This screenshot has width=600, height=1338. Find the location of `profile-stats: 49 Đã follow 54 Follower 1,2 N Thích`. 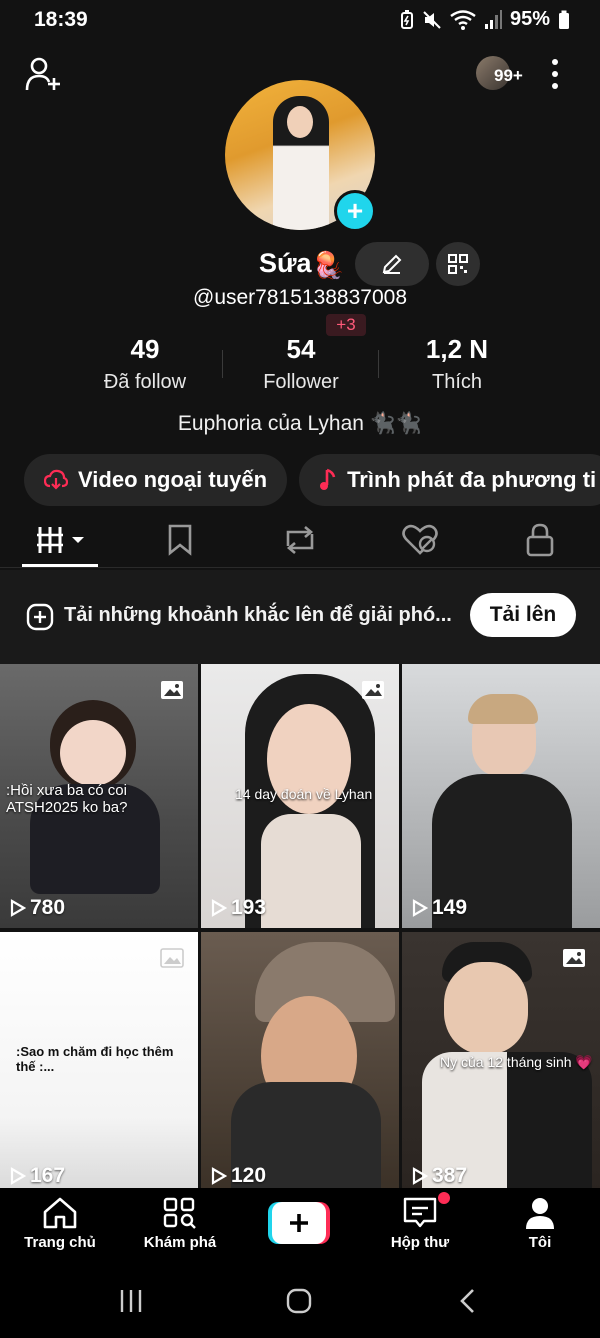

profile-stats: 49 Đã follow 54 Follower 1,2 N Thích is located at coordinates (300, 365).